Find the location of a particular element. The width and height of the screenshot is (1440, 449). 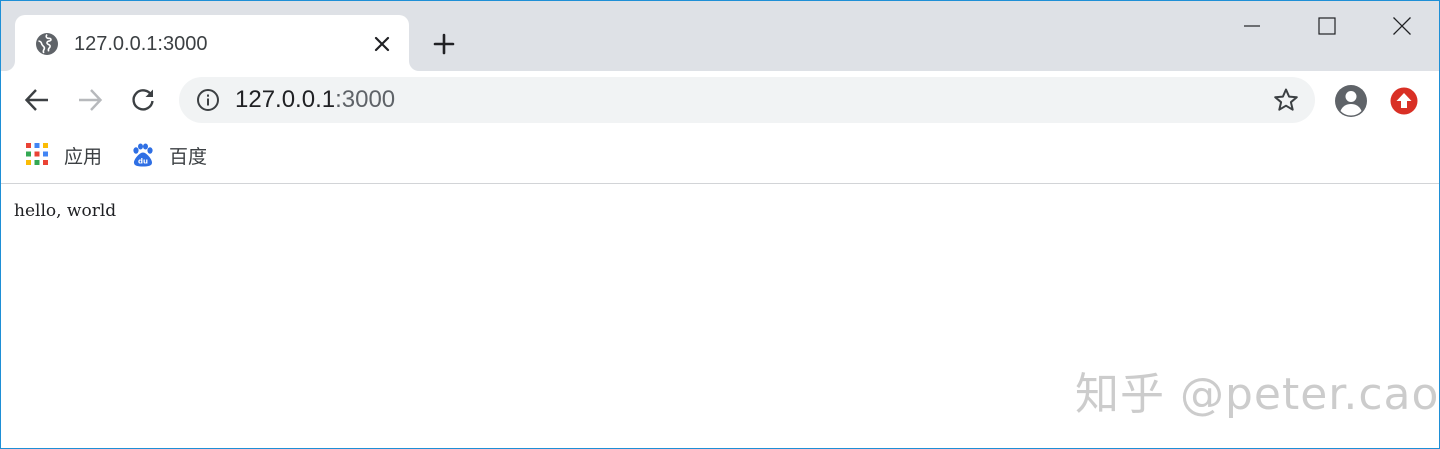

window-close-icon is located at coordinates (1402, 26).